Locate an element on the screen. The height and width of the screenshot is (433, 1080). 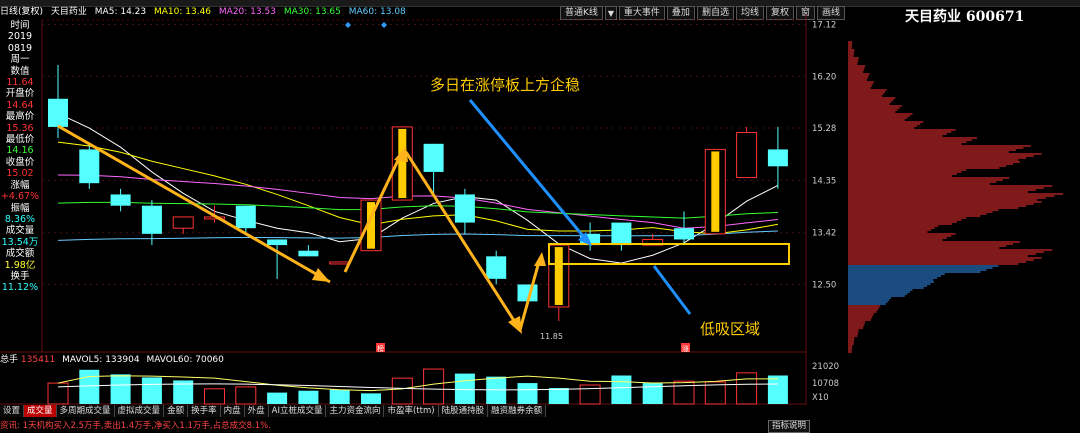
top-callout-arrow is located at coordinates (529, 171).